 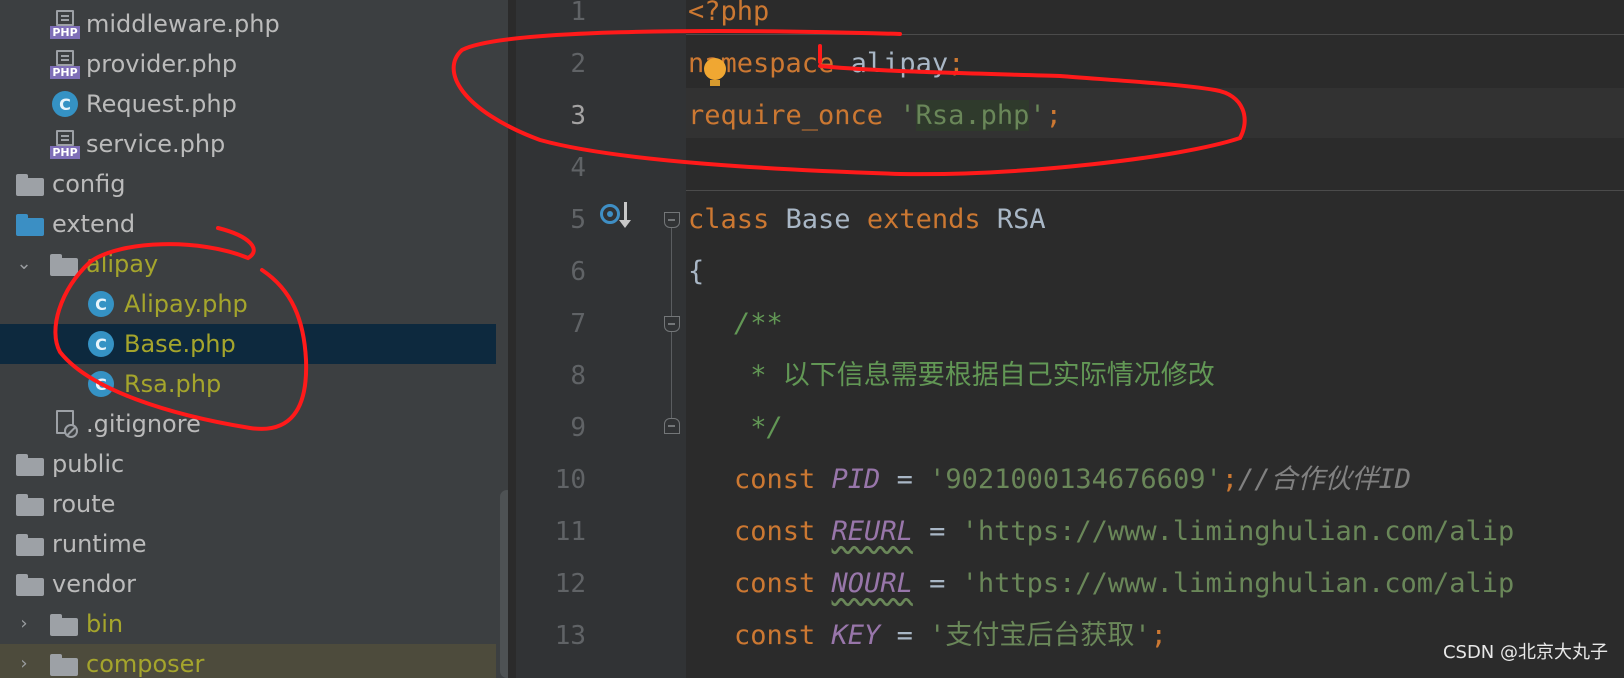 I want to click on tree-item-label: vendor, so click(x=94, y=584).